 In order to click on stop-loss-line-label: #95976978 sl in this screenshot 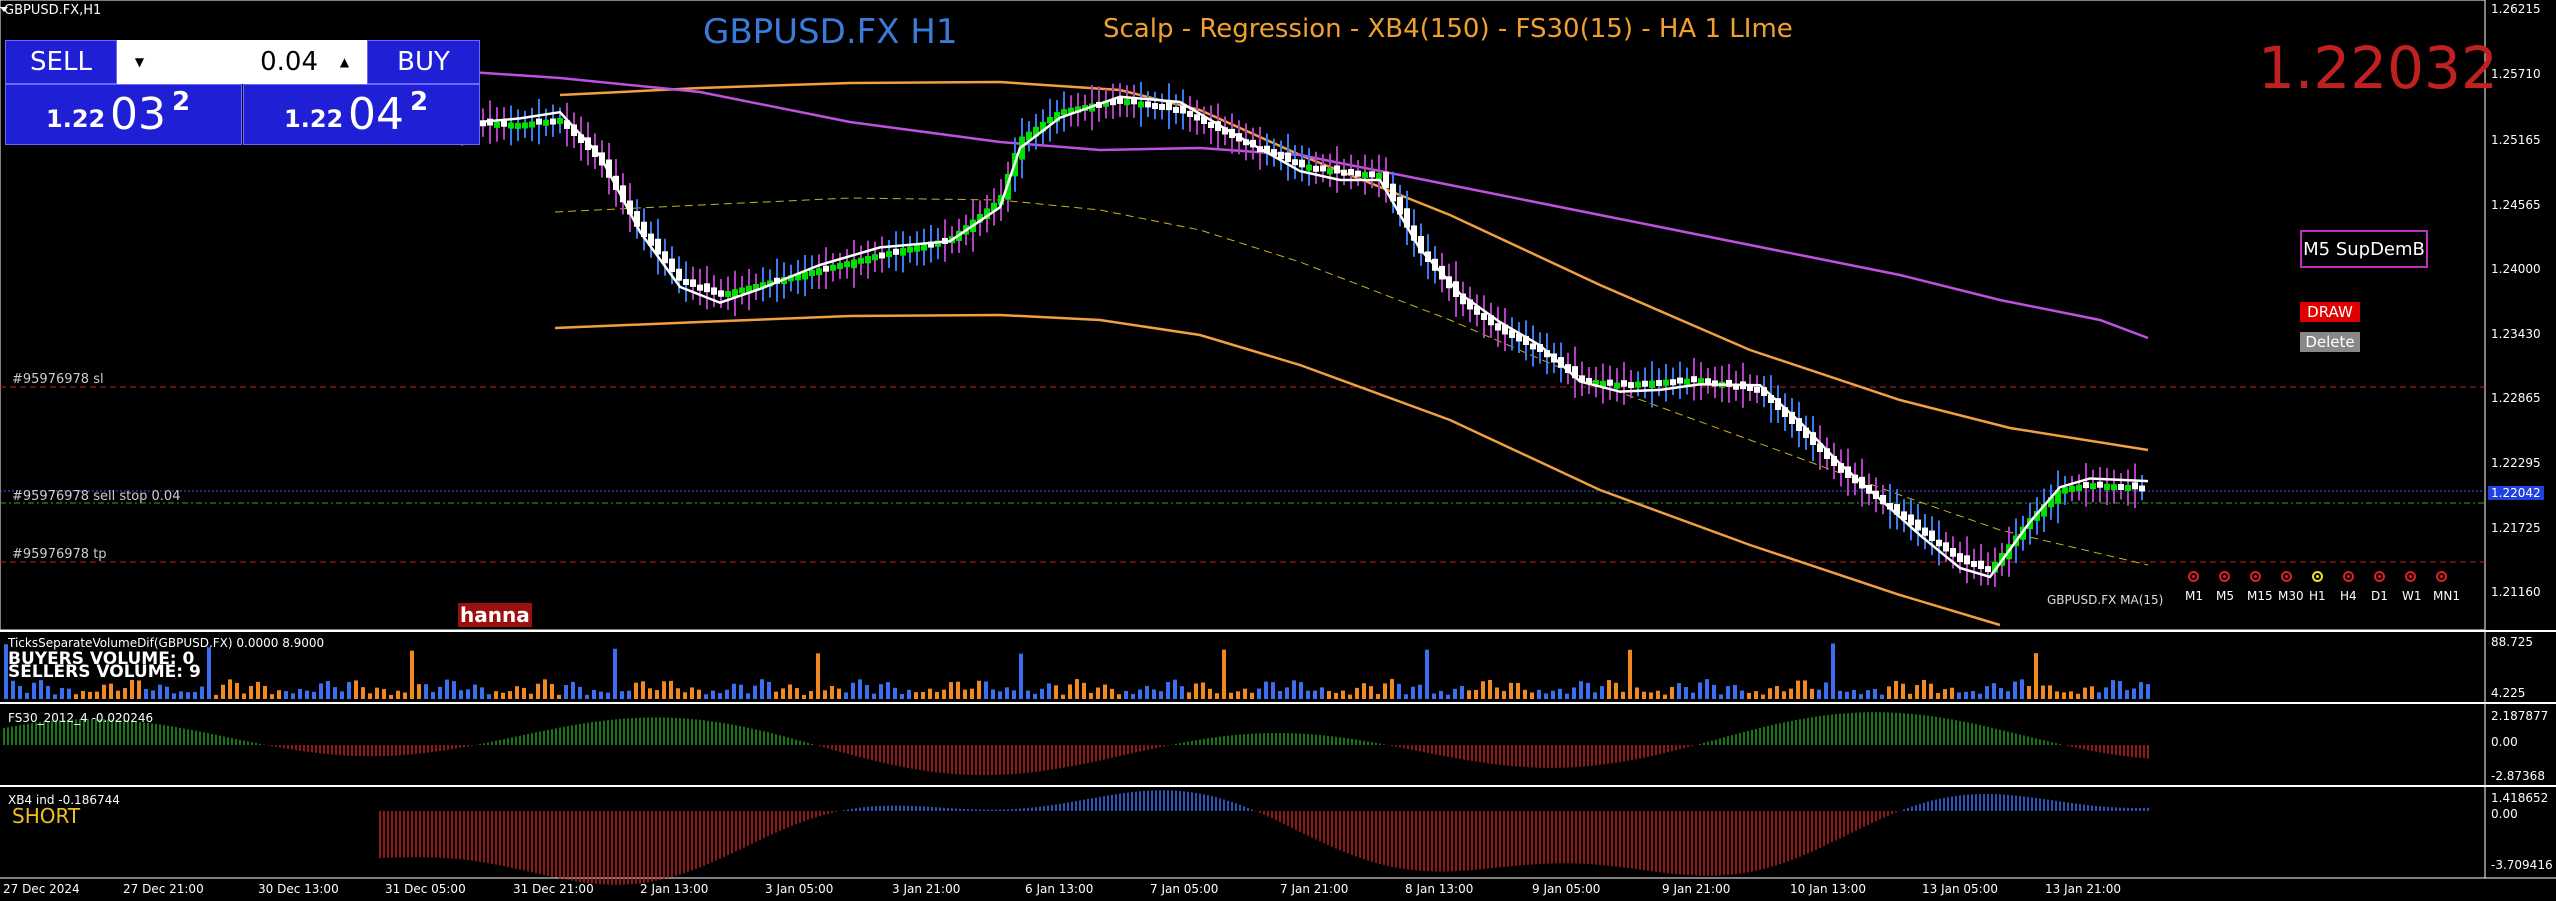, I will do `click(58, 379)`.